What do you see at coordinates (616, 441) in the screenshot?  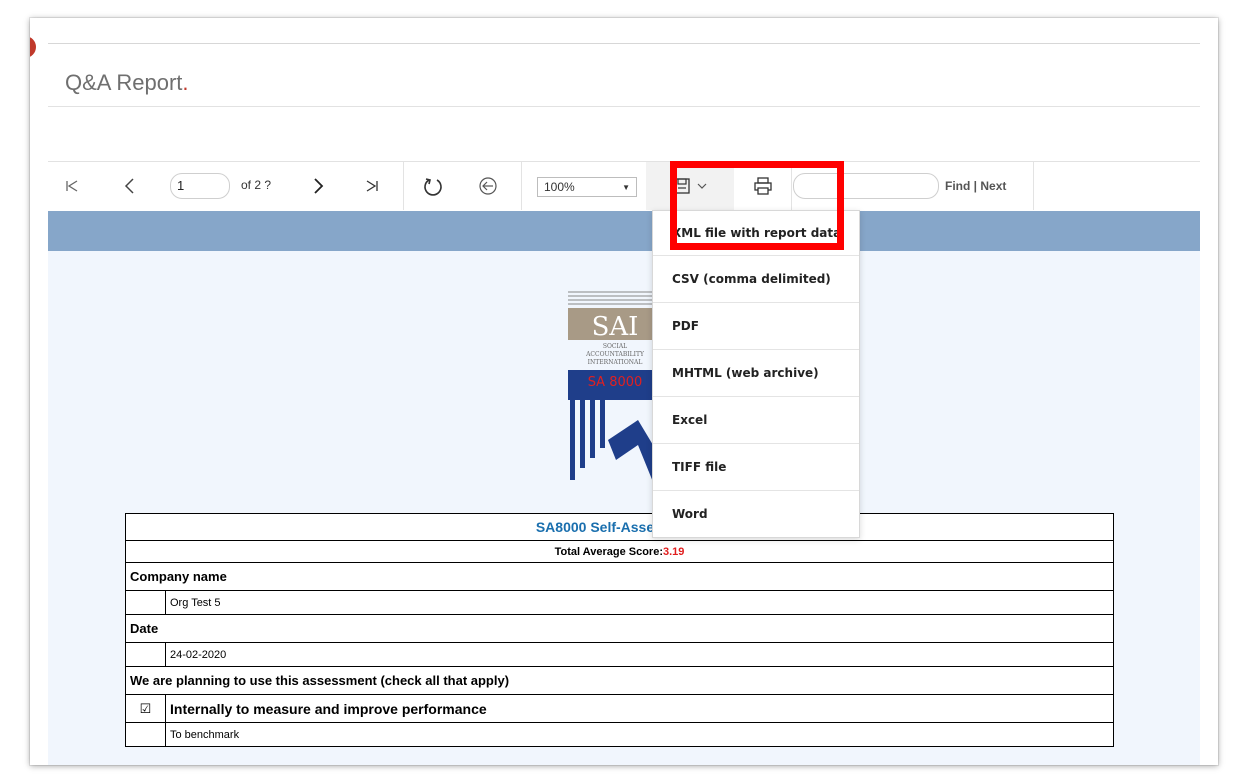 I see `logo-columns` at bounding box center [616, 441].